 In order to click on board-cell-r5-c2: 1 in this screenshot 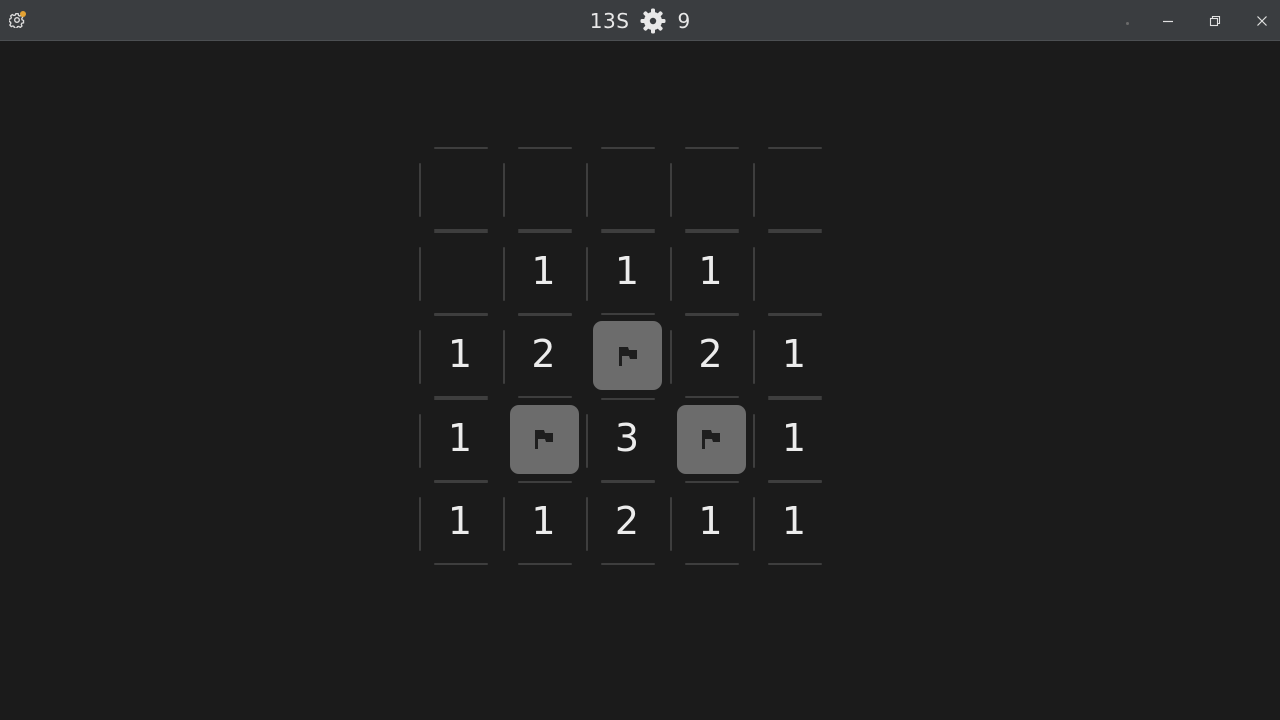, I will do `click(544, 522)`.